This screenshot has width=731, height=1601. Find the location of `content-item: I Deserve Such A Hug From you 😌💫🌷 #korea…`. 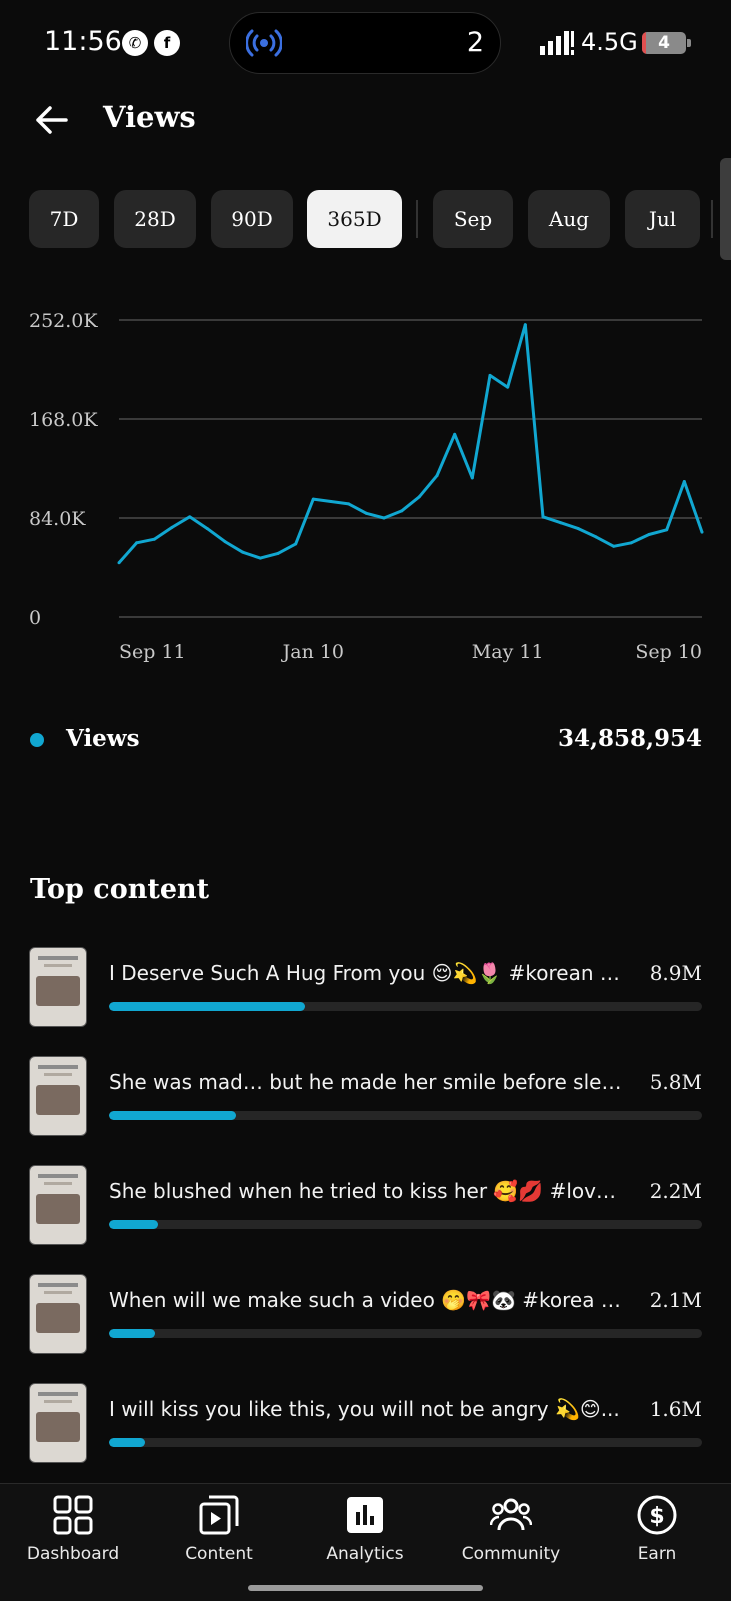

content-item: I Deserve Such A Hug From you 😌💫🌷 #korea… is located at coordinates (365, 987).